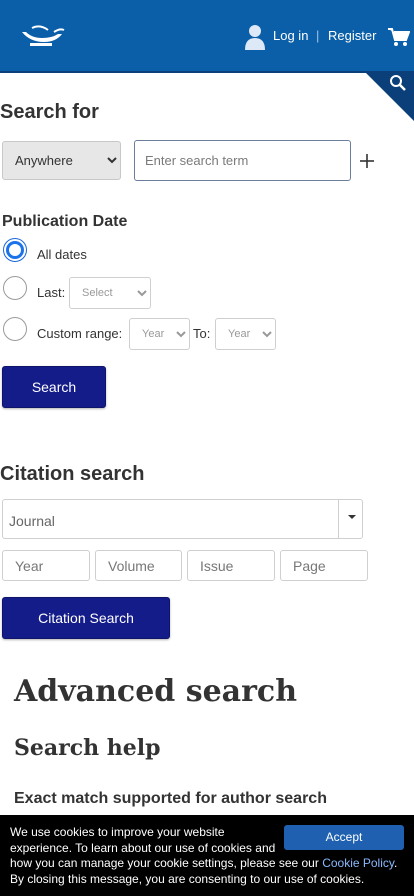  Describe the element at coordinates (65, 221) in the screenshot. I see `publication-date-title: Publication Date` at that location.